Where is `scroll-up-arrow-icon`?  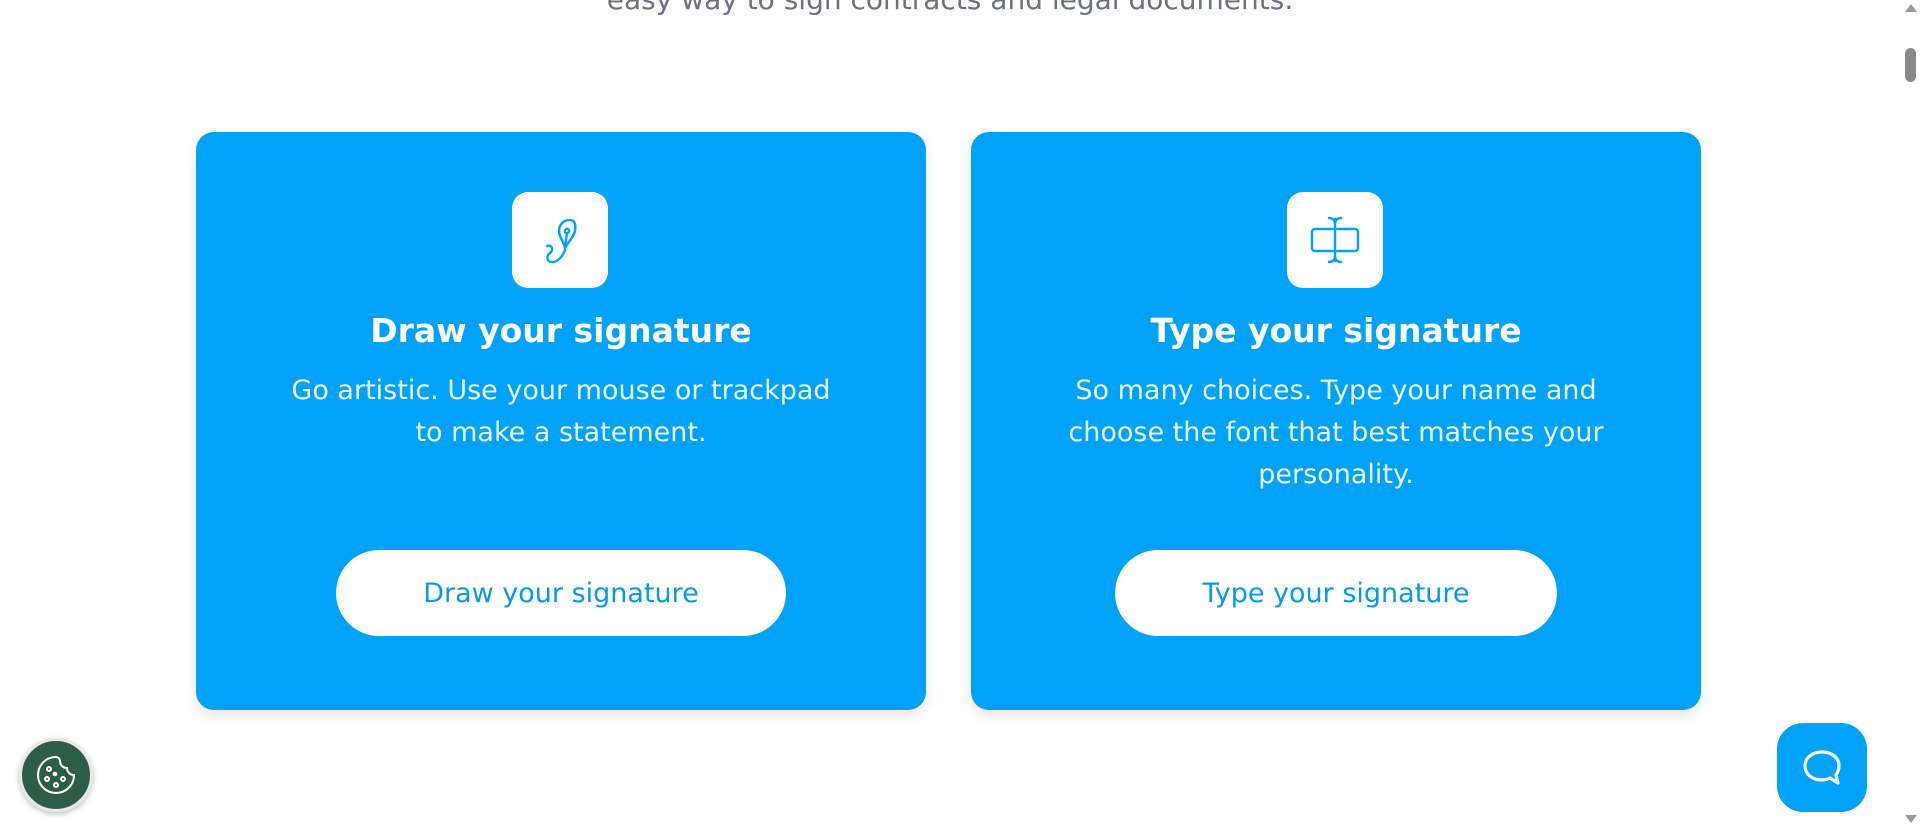
scroll-up-arrow-icon is located at coordinates (1911, 8).